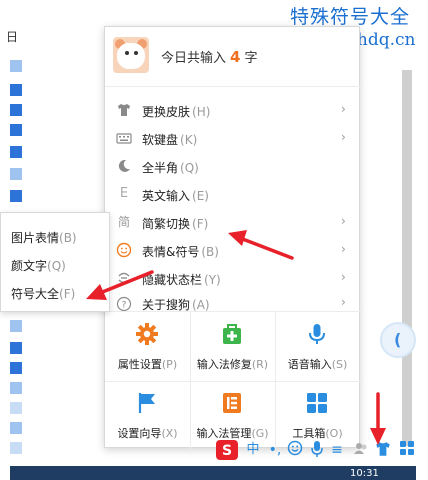  I want to click on grid-voice-input: 语音输入(S), so click(317, 346).